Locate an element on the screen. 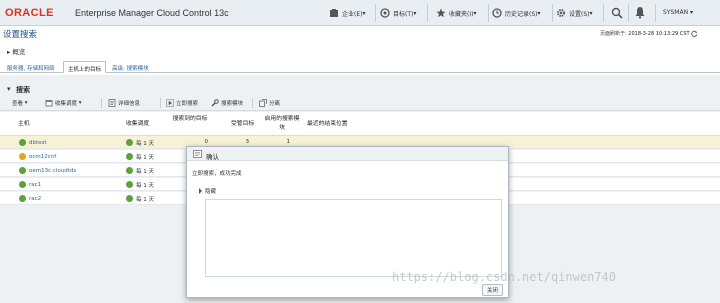  refresh-icon is located at coordinates (694, 33).